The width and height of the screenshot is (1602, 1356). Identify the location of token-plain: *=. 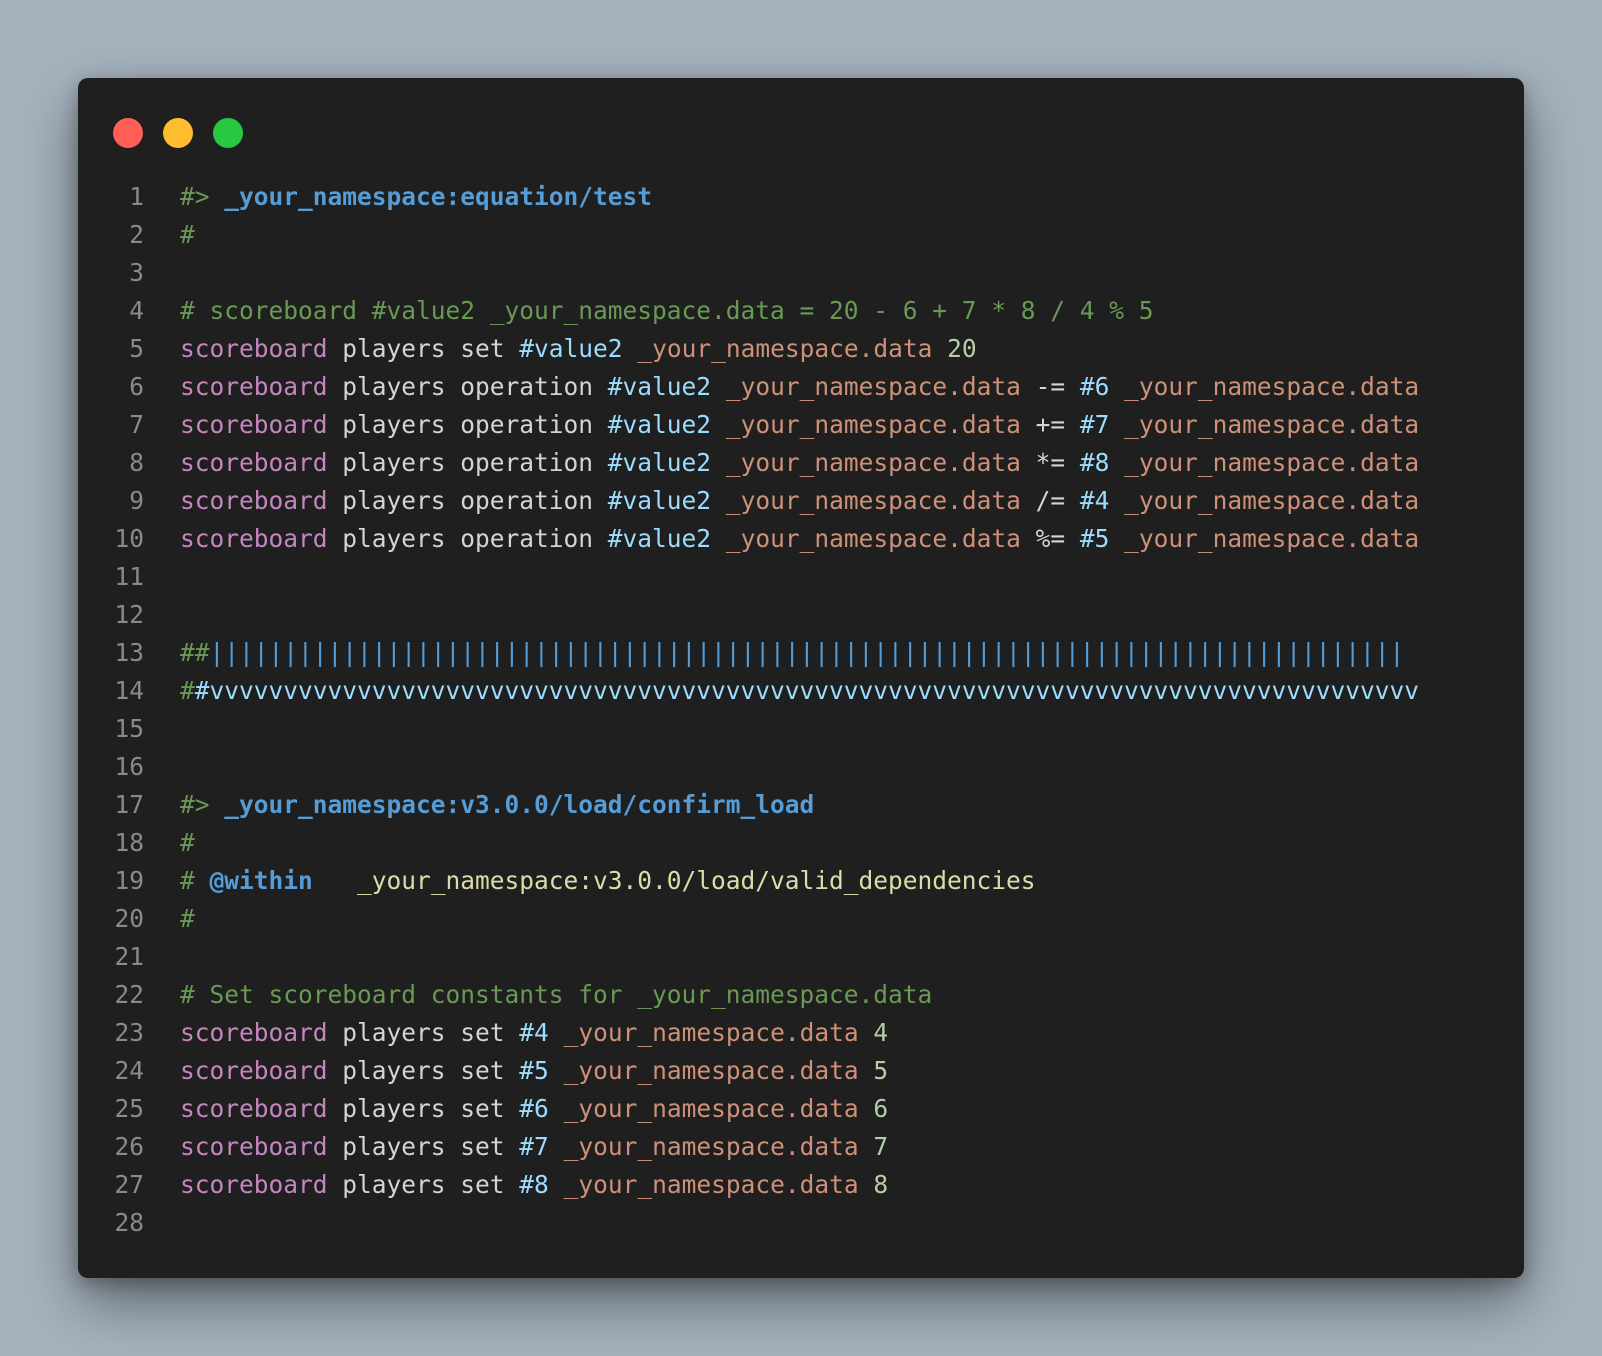
(1050, 462).